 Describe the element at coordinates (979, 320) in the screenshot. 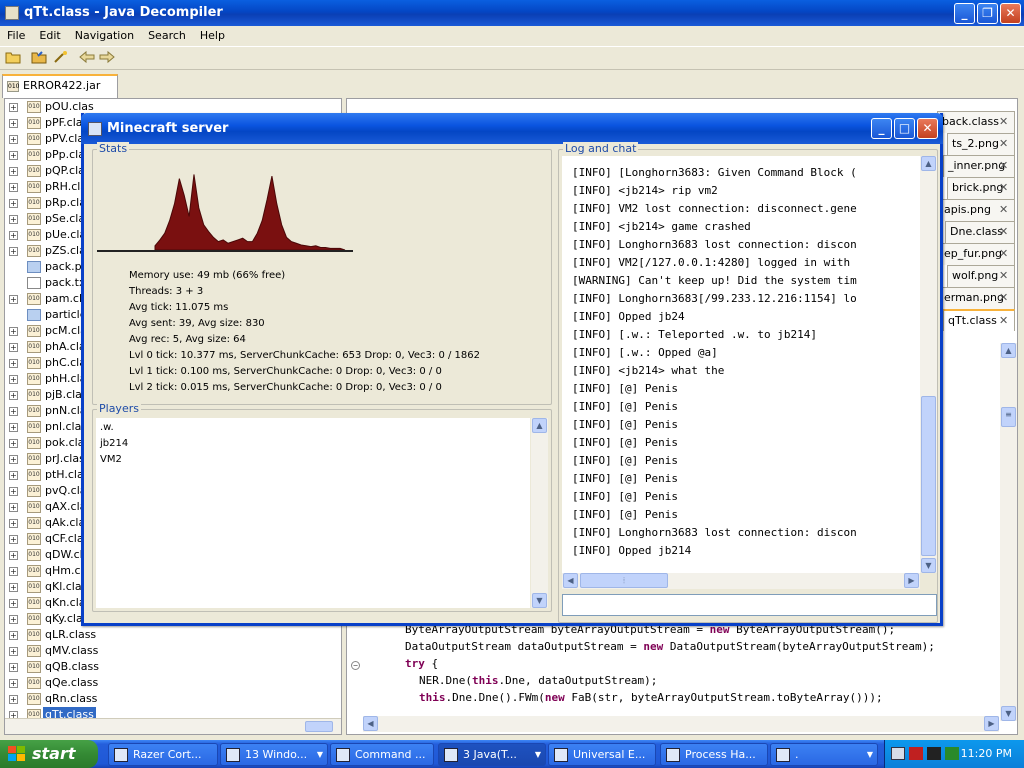

I see `code-tab: qTt.class ✕` at that location.